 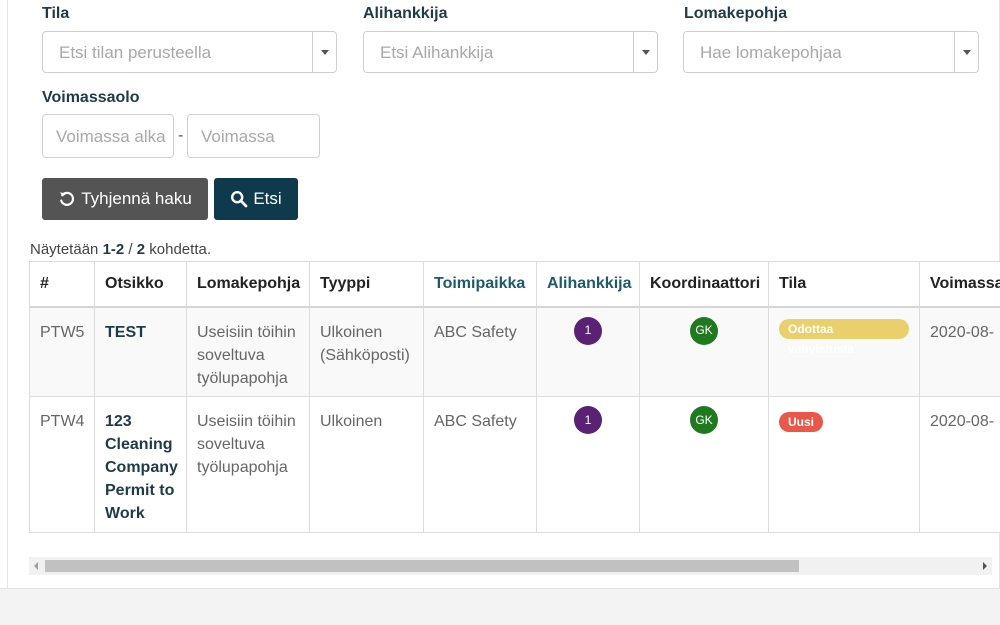 I want to click on lomakepohja-select: Hae lomakepohjaa, so click(x=831, y=52).